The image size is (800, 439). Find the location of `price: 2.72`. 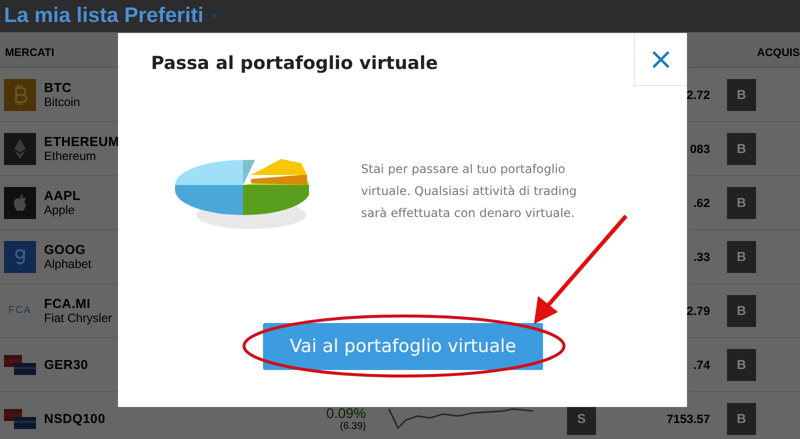

price: 2.72 is located at coordinates (698, 95).